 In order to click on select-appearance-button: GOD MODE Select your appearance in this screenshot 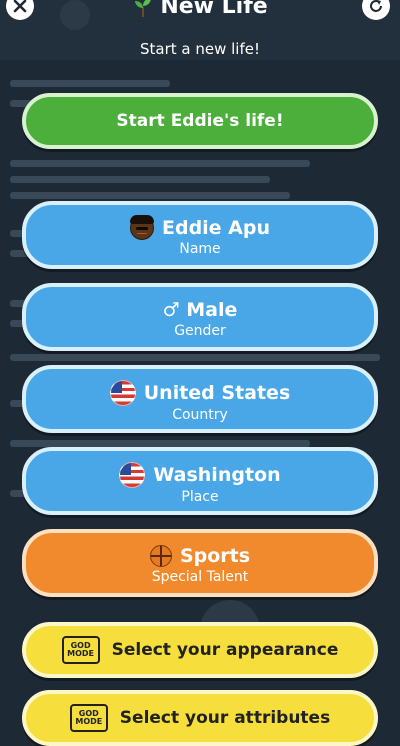, I will do `click(200, 650)`.